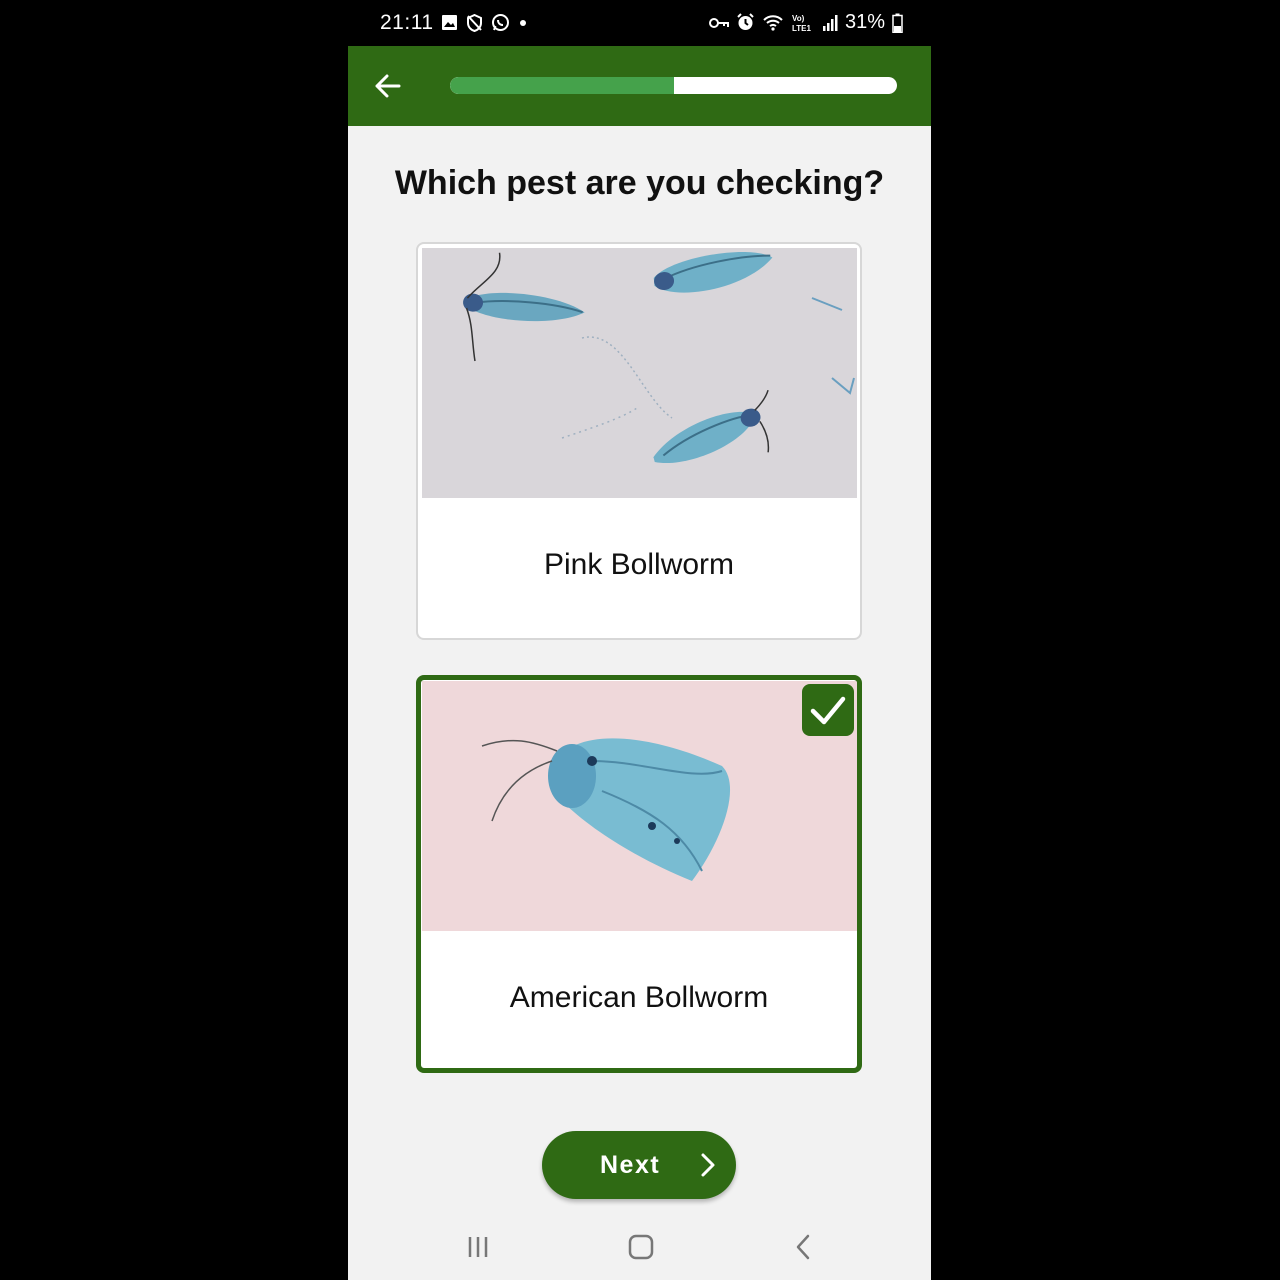  Describe the element at coordinates (639, 183) in the screenshot. I see `page-title: Which pest are you checking?` at that location.